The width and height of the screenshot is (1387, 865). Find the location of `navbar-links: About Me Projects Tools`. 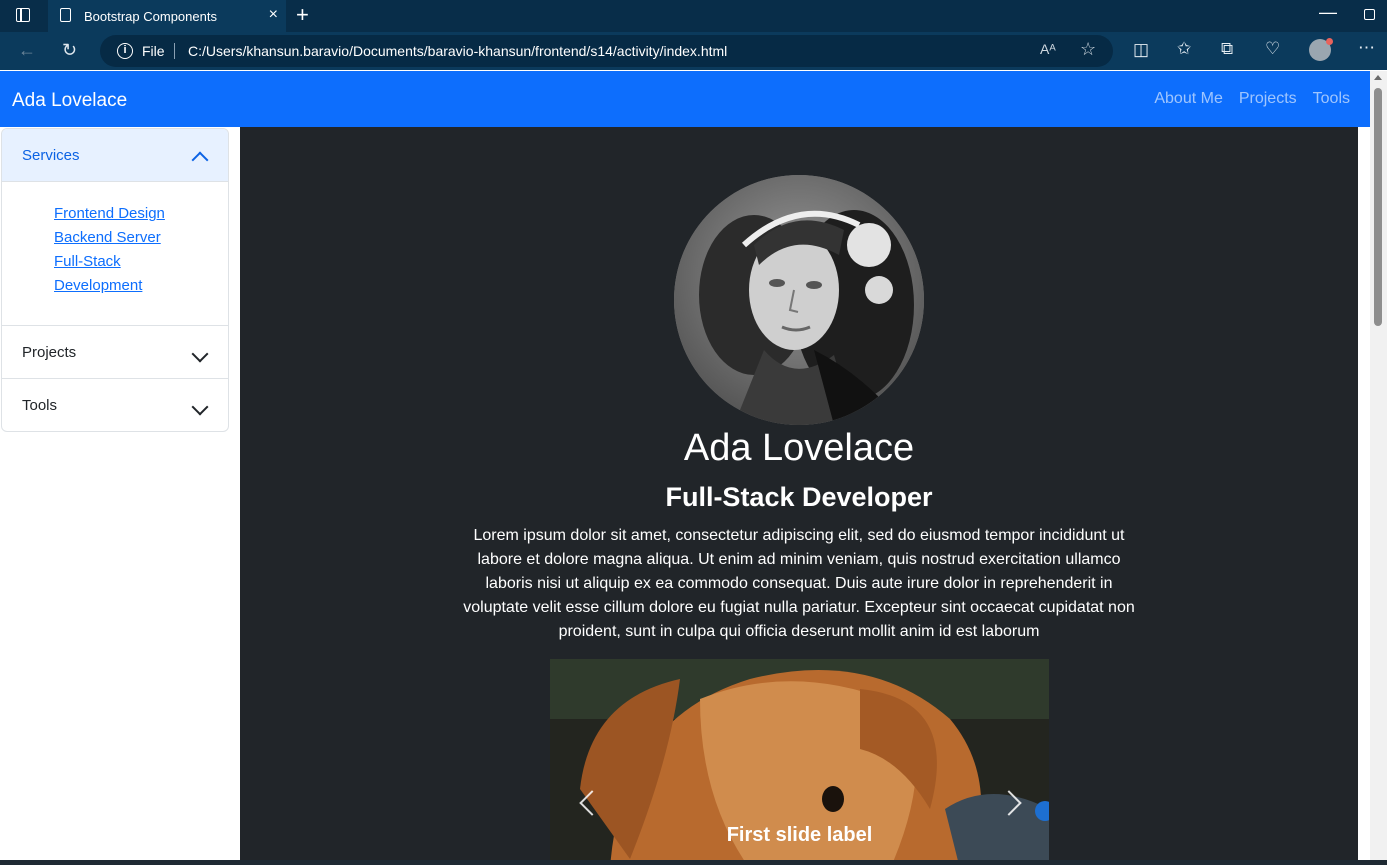

navbar-links: About Me Projects Tools is located at coordinates (1252, 99).